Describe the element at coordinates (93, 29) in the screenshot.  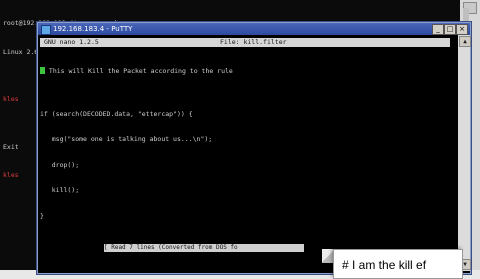
I see `window-title: 192.168.183.4 - PuTTY` at that location.